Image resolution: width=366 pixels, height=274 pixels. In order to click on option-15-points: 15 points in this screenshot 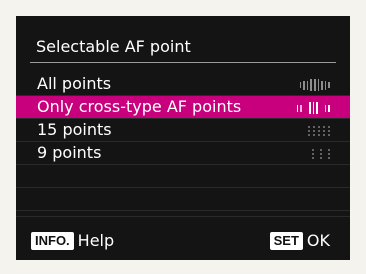, I will do `click(183, 130)`.